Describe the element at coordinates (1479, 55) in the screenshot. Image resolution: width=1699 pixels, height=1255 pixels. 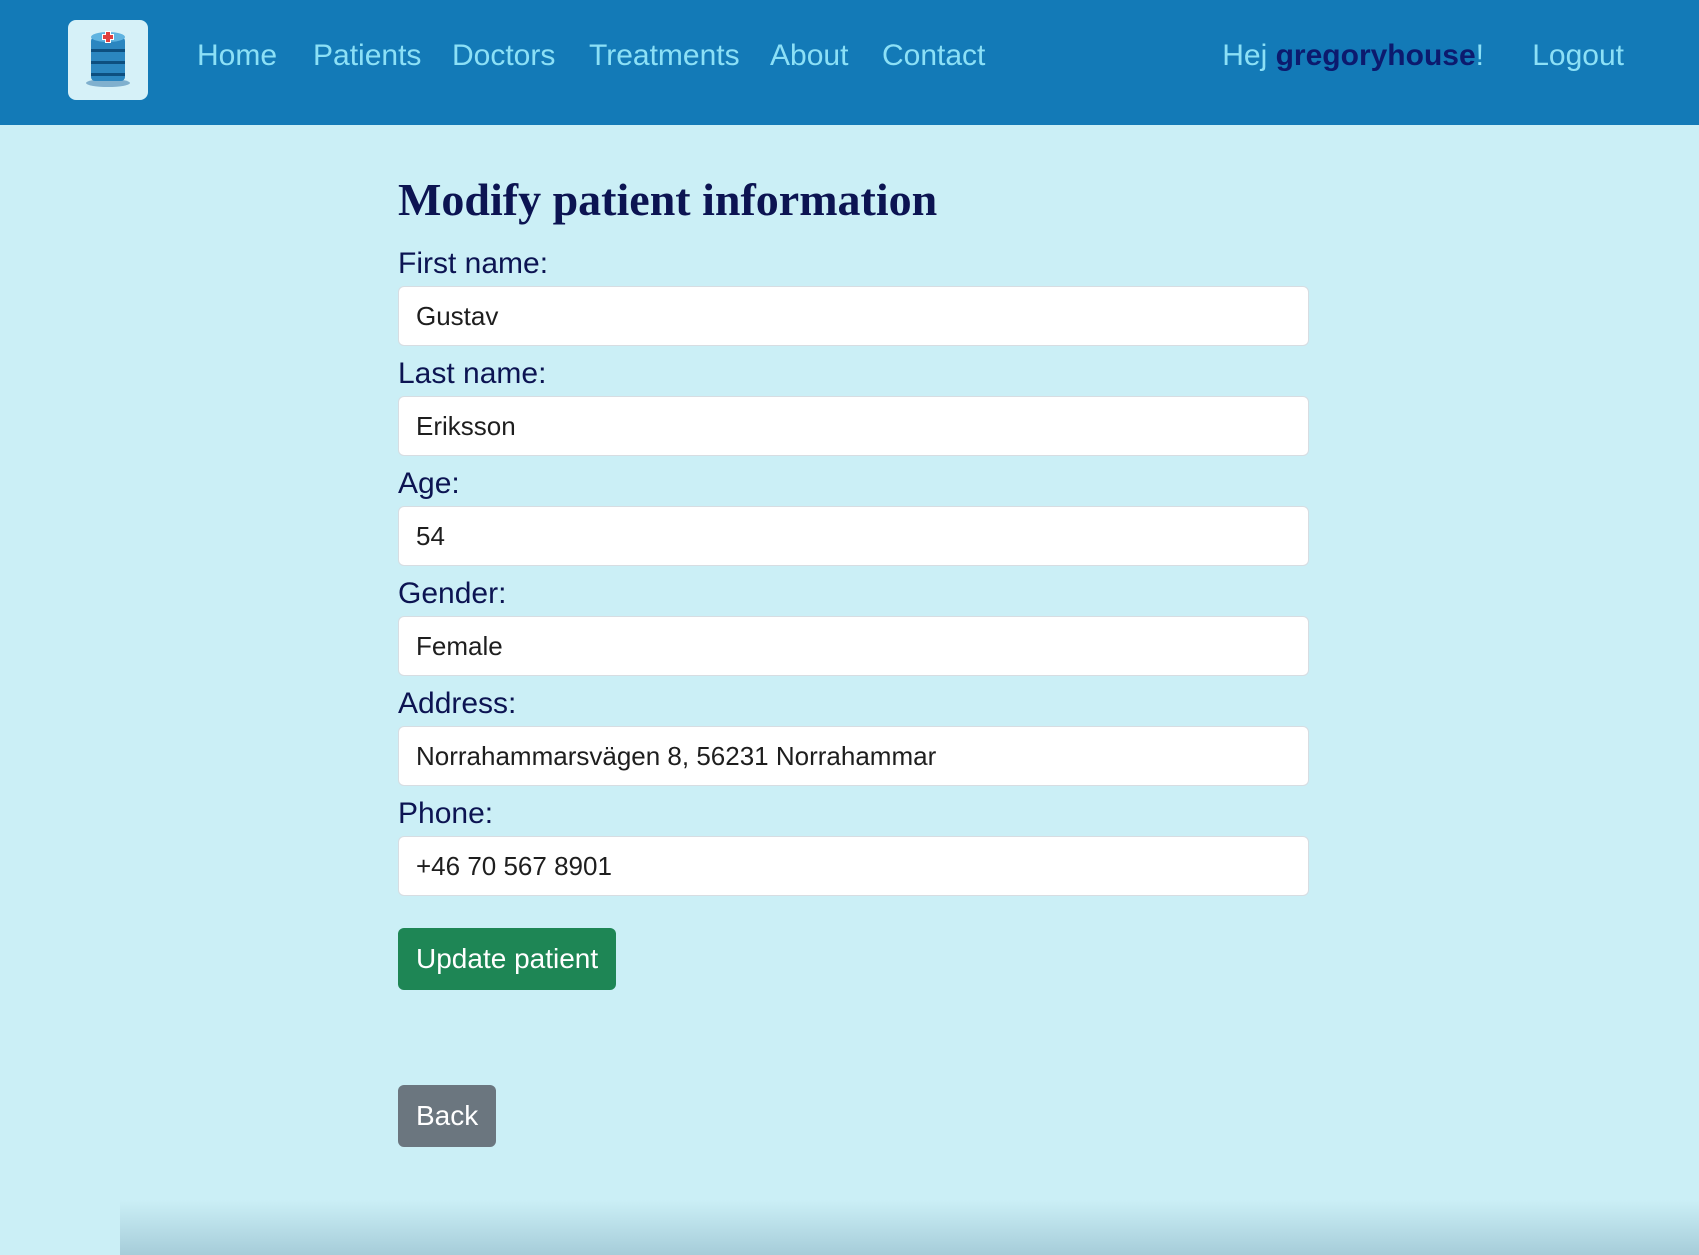
I see `greeting-suffix: !` at that location.